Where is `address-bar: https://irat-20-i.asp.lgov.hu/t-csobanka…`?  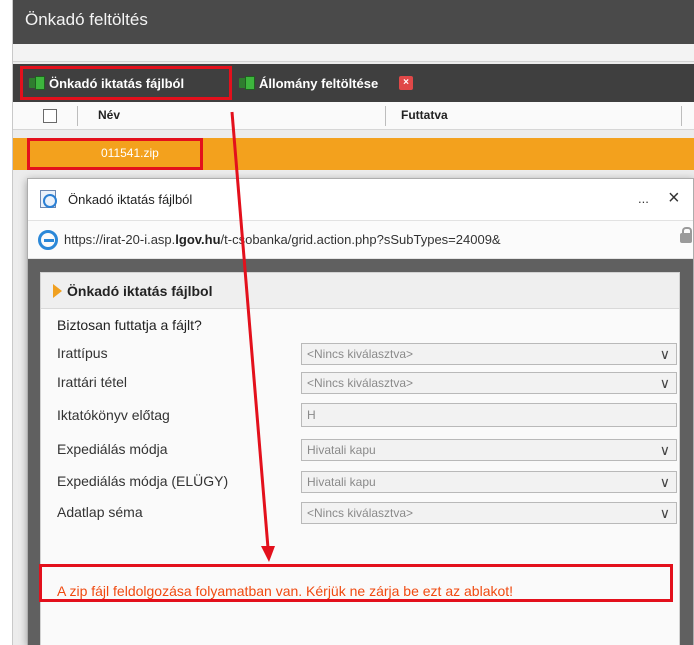
address-bar: https://irat-20-i.asp.lgov.hu/t-csobanka… is located at coordinates (360, 240).